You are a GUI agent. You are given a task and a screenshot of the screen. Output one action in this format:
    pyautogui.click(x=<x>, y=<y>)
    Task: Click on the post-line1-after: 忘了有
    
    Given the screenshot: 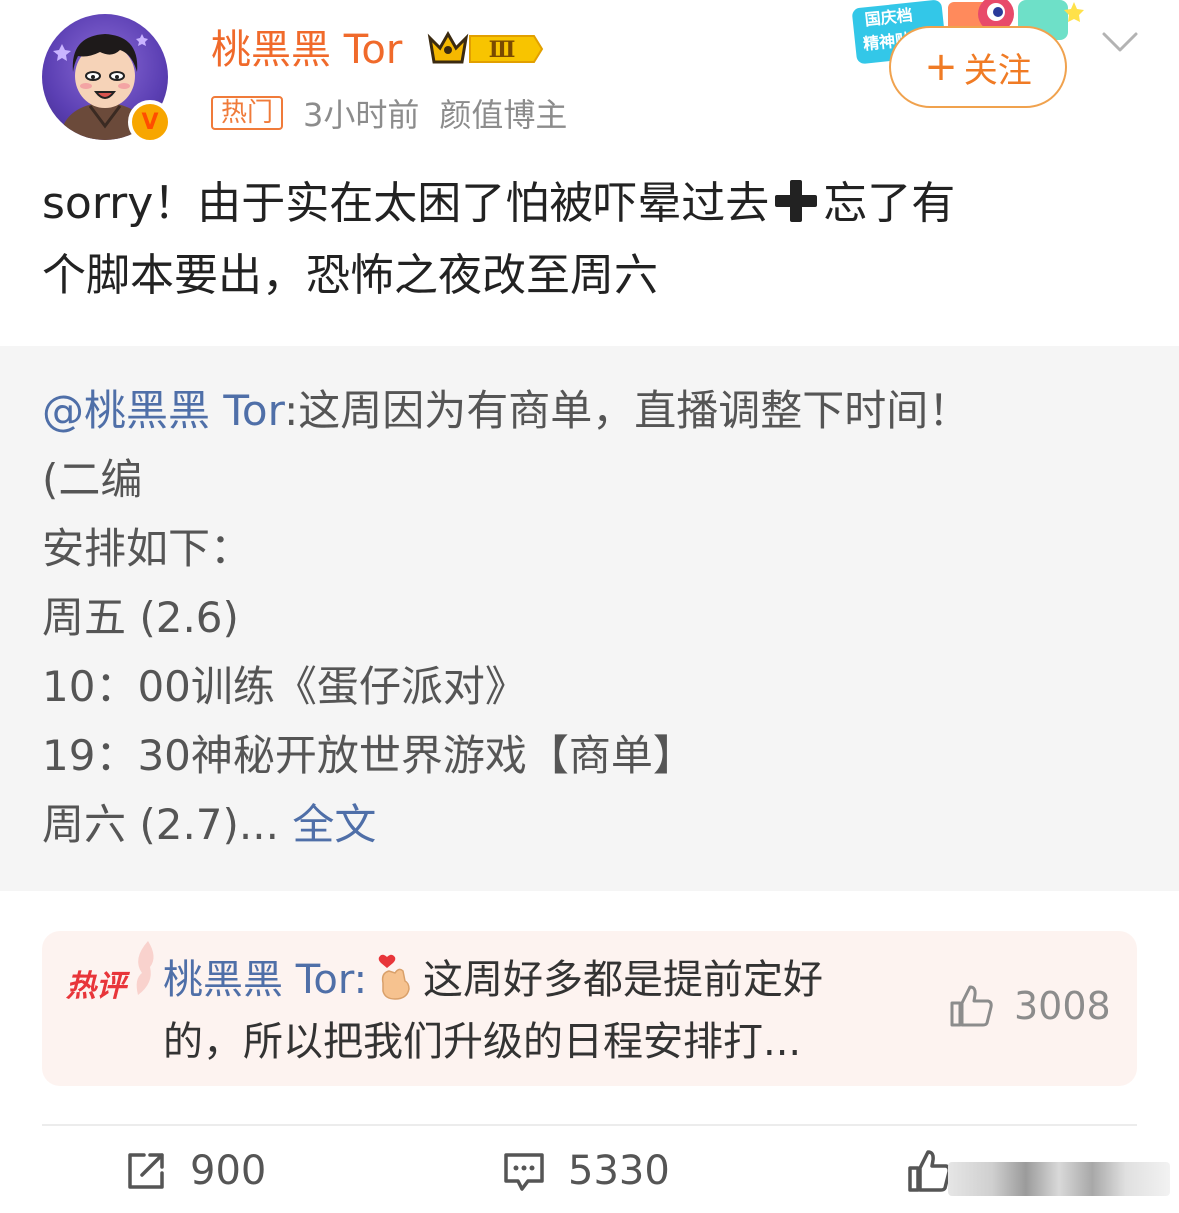 What is the action you would take?
    pyautogui.click(x=889, y=203)
    